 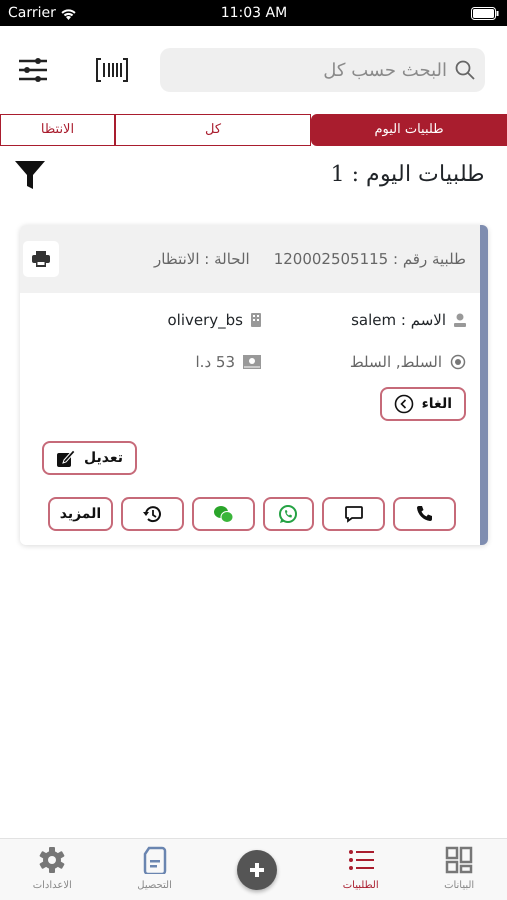 What do you see at coordinates (465, 70) in the screenshot?
I see `search-icon` at bounding box center [465, 70].